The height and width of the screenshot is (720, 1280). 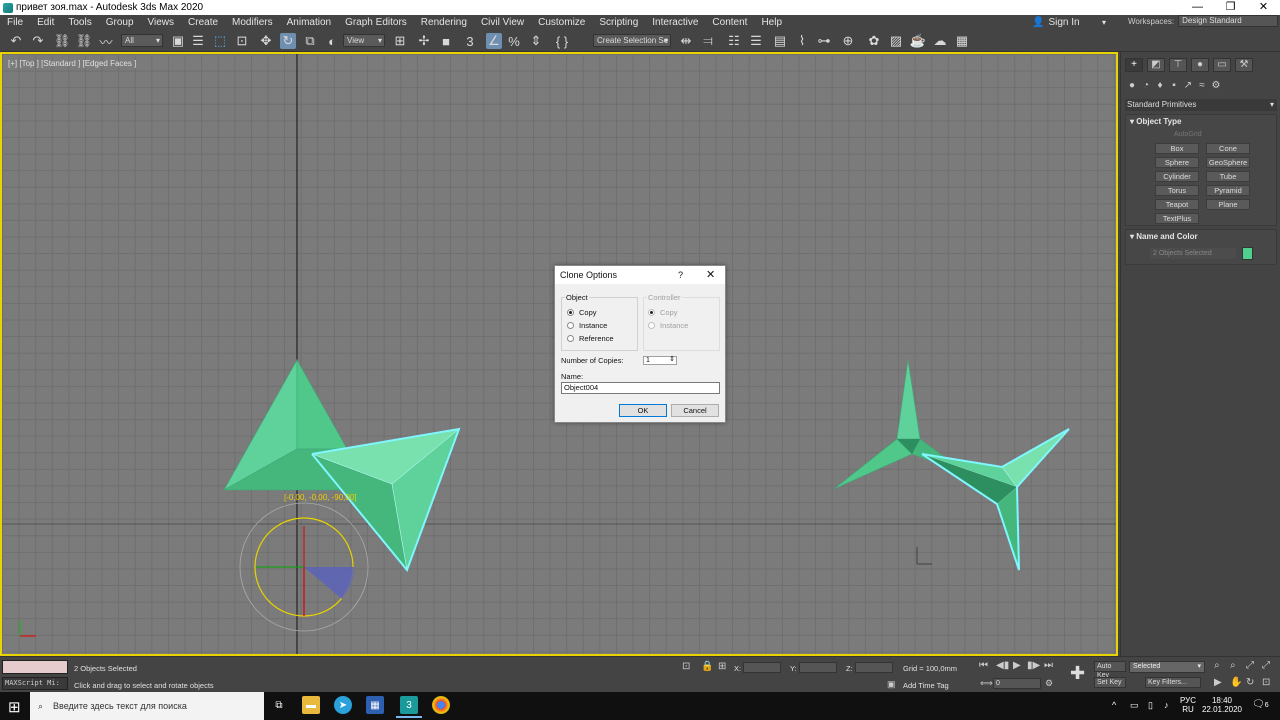 I want to click on pyramid-button: Pyramid, so click(x=1228, y=190).